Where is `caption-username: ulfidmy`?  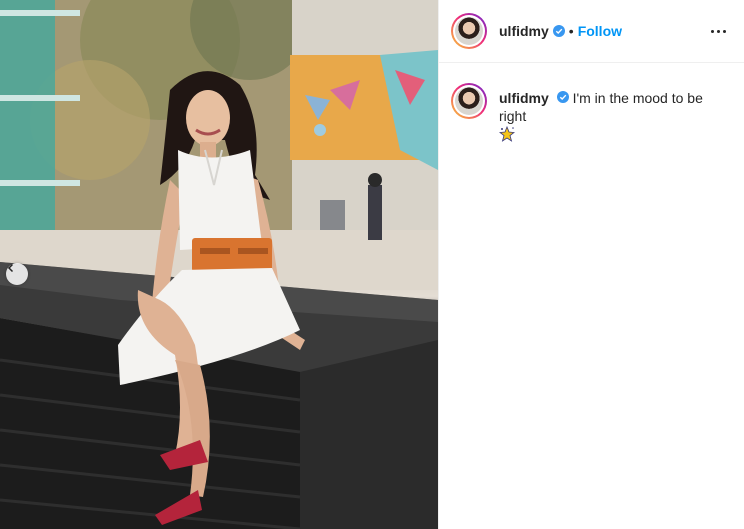 caption-username: ulfidmy is located at coordinates (524, 98).